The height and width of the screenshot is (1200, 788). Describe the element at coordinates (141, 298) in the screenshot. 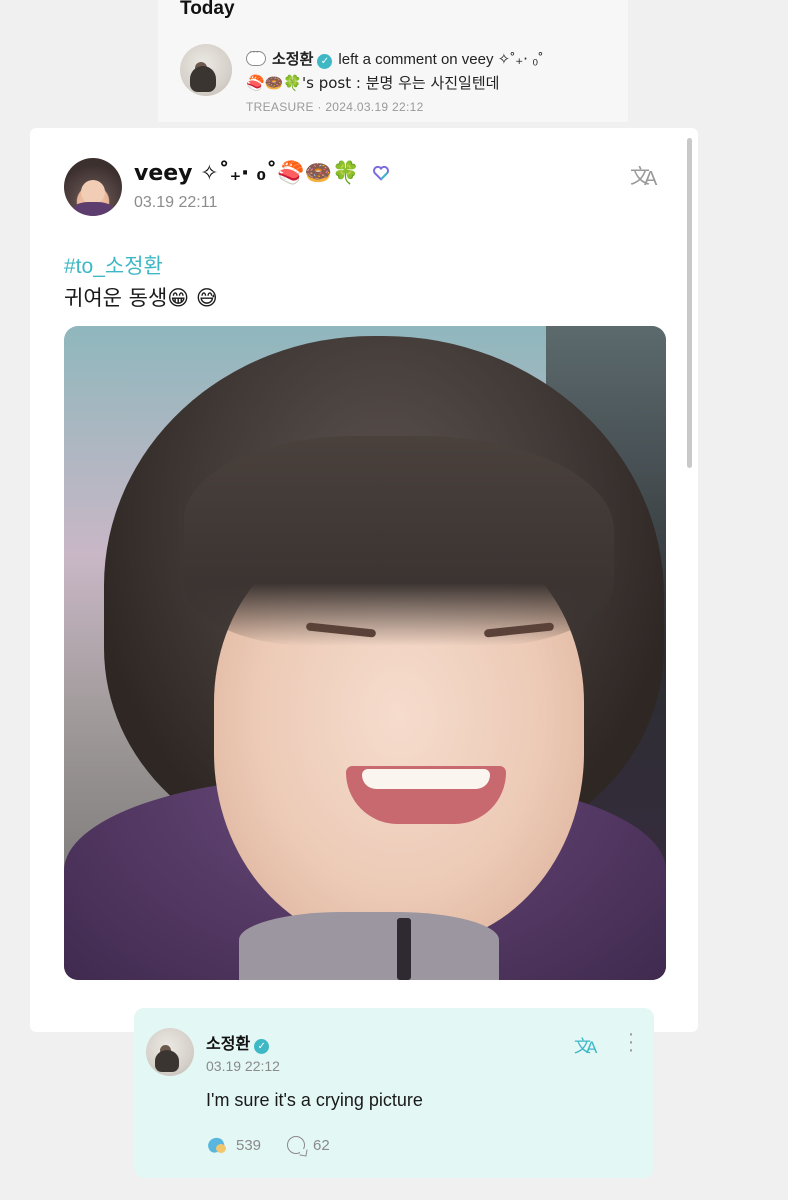

I see `post-text: 귀여운 동생😁 😅` at that location.